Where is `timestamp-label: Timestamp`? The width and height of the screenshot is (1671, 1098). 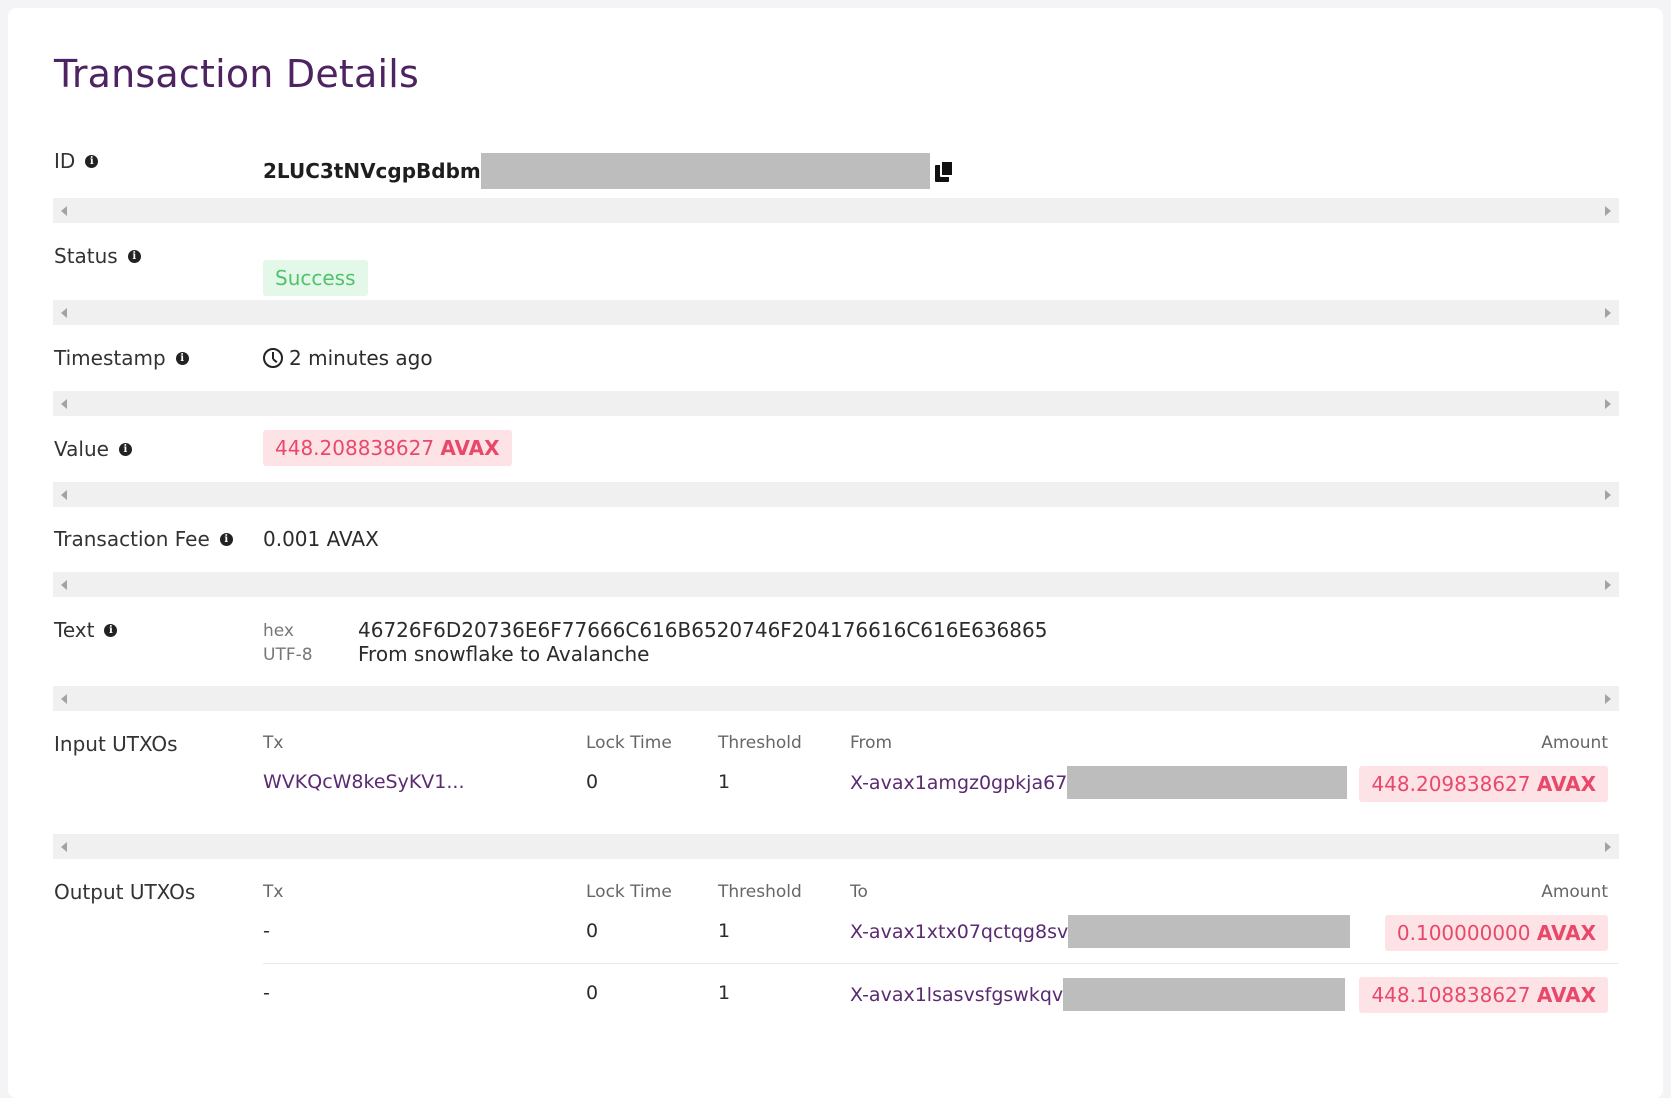 timestamp-label: Timestamp is located at coordinates (110, 358).